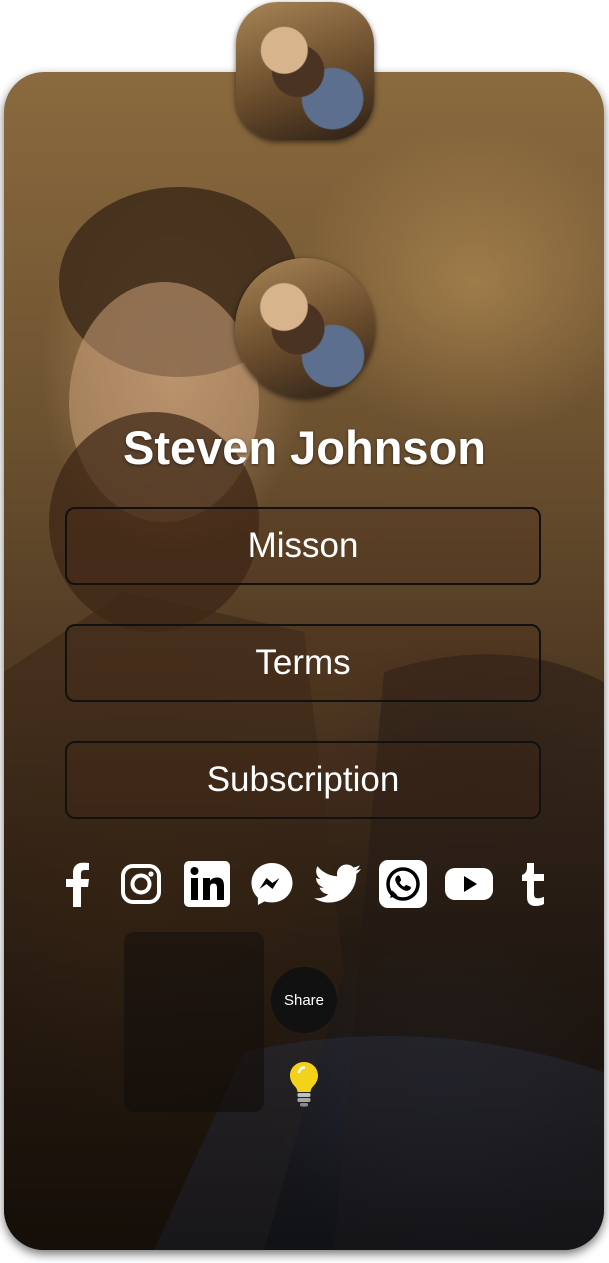 This screenshot has width=609, height=1263. What do you see at coordinates (303, 663) in the screenshot?
I see `terms-button: Terms` at bounding box center [303, 663].